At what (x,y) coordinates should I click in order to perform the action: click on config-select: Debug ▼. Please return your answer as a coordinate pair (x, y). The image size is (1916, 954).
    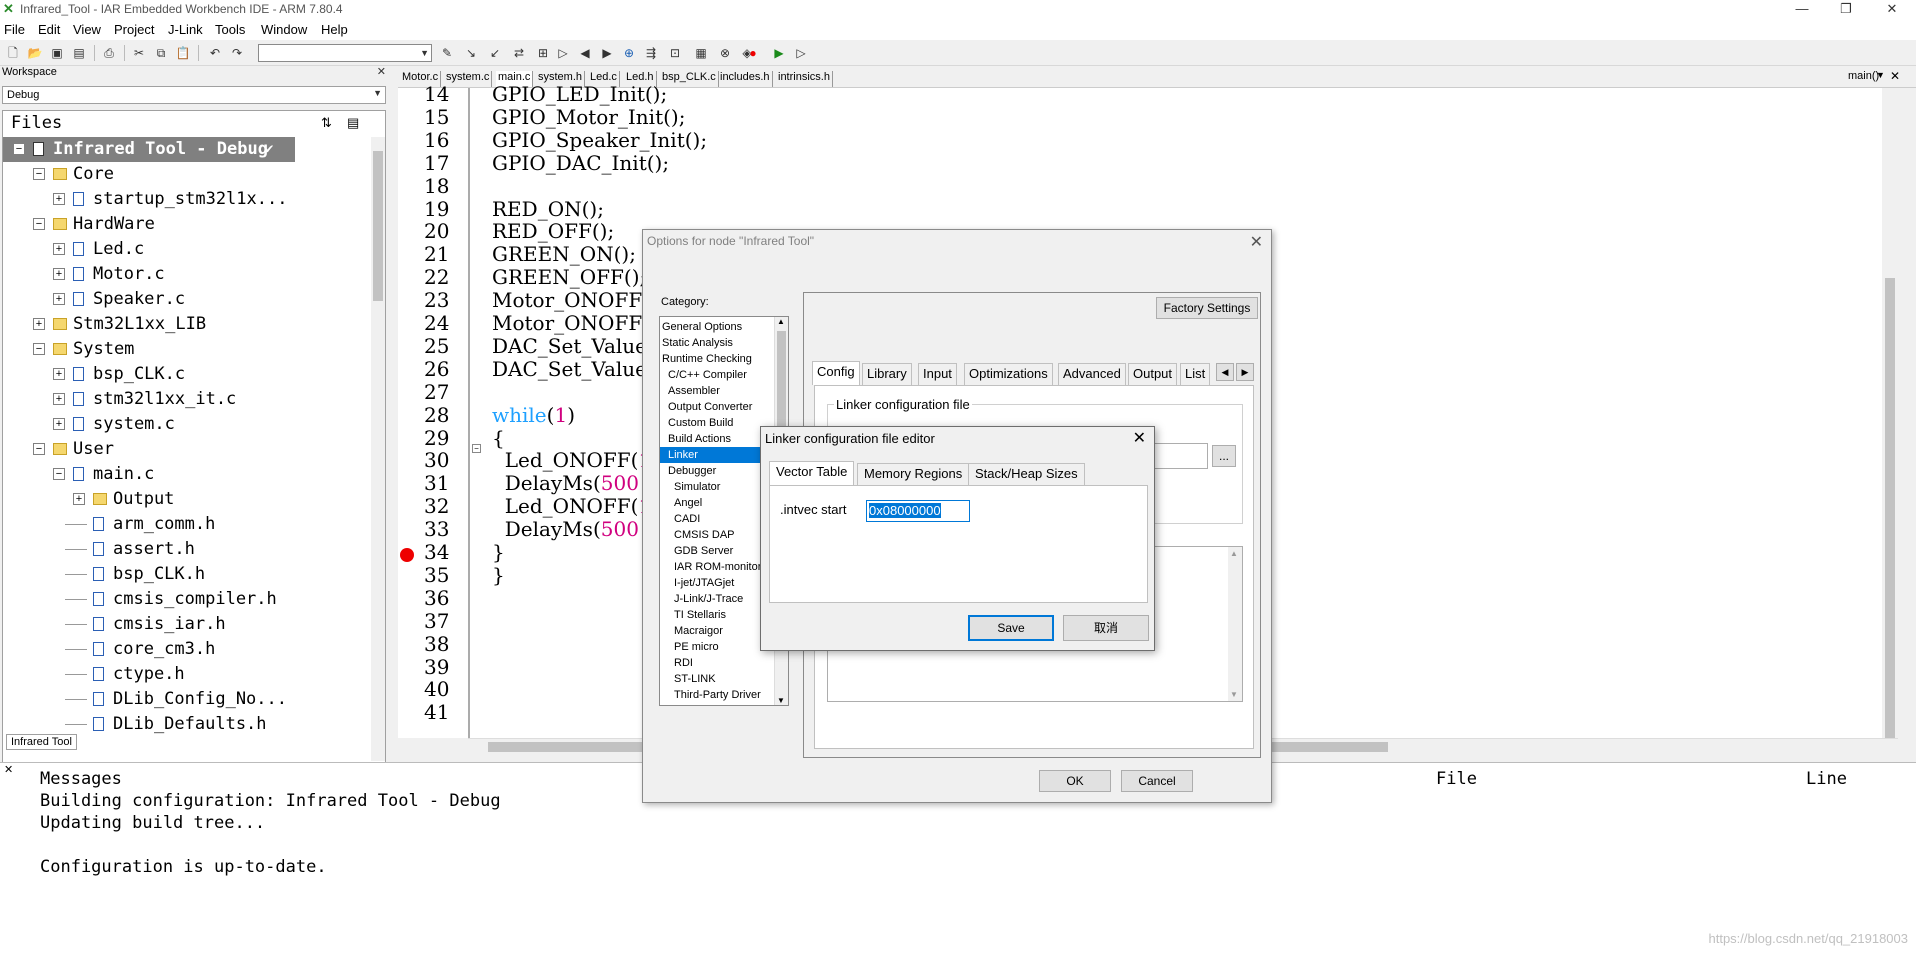
    Looking at the image, I should click on (194, 95).